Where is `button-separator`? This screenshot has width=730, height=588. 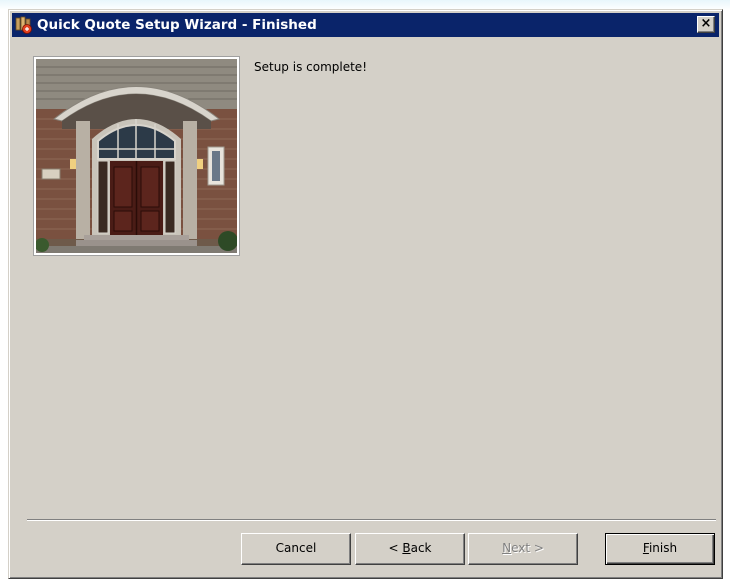
button-separator is located at coordinates (371, 520).